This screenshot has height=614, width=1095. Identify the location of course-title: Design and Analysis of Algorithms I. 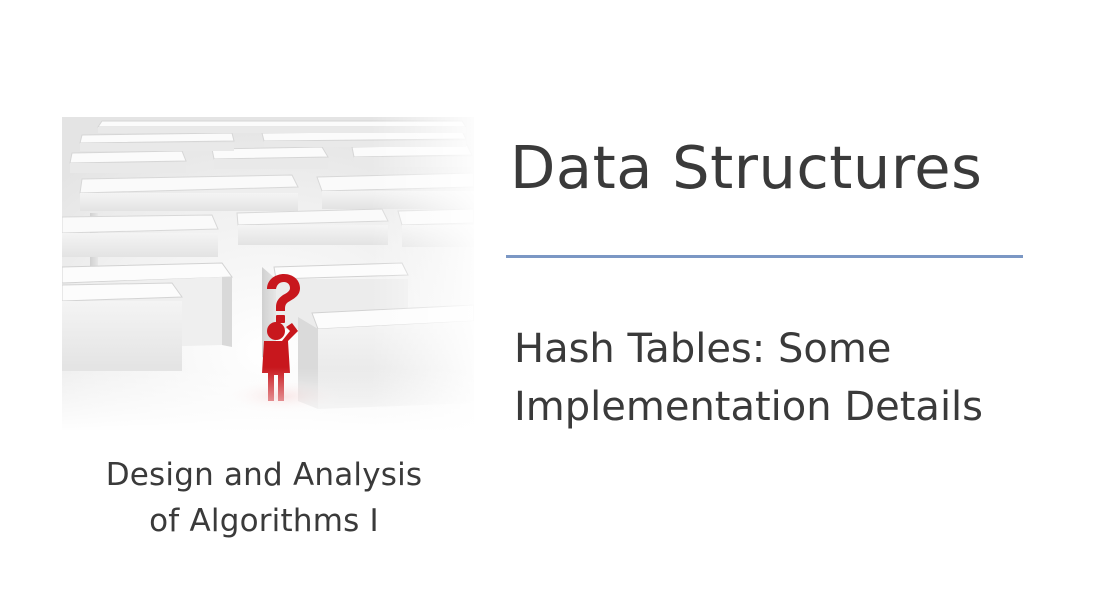
(264, 498).